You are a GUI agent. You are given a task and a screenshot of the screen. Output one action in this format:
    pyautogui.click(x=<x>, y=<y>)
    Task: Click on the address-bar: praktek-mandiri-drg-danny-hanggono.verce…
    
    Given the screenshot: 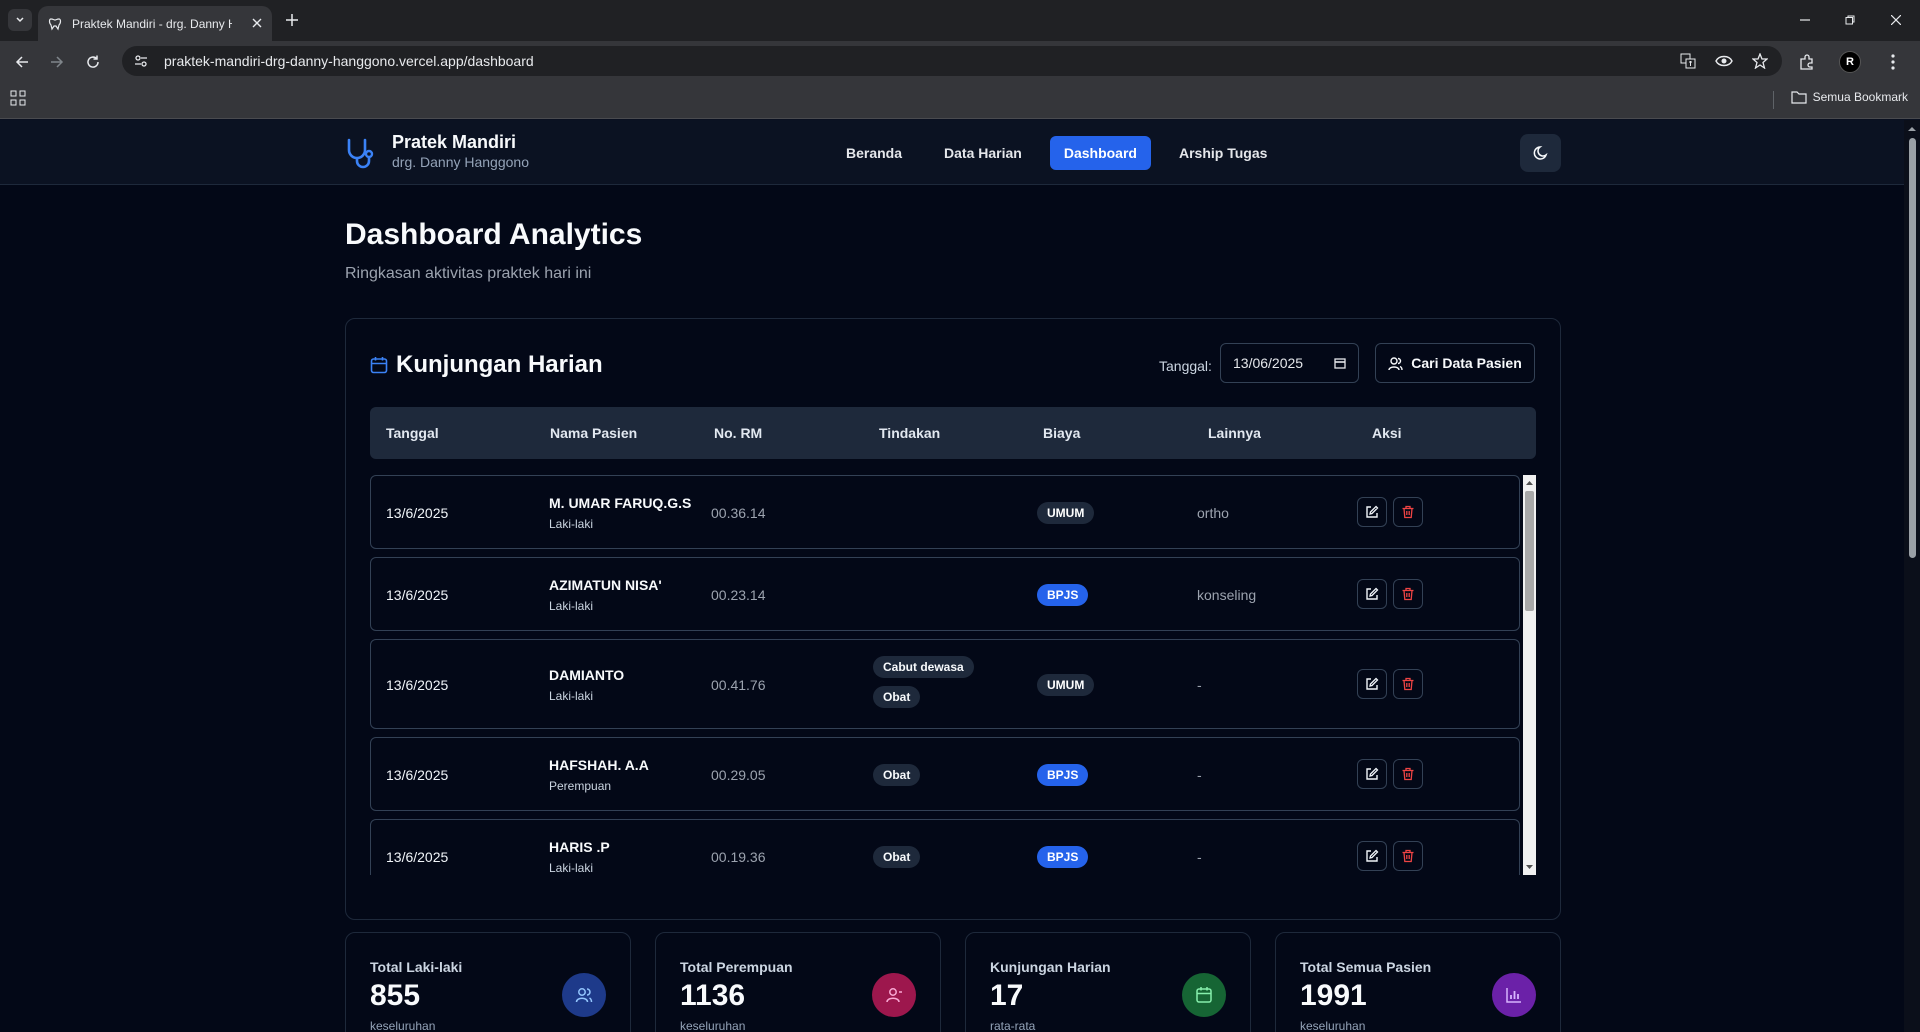 What is the action you would take?
    pyautogui.click(x=952, y=61)
    